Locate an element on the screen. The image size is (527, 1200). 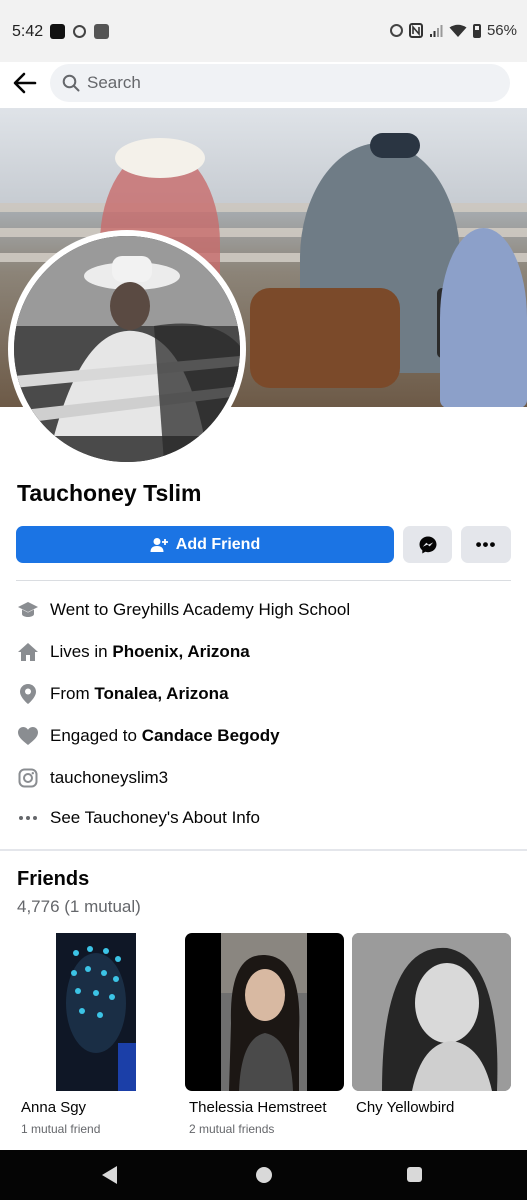
friend-card: Anna Sgy 1 mutual friend is located at coordinates (96, 1034).